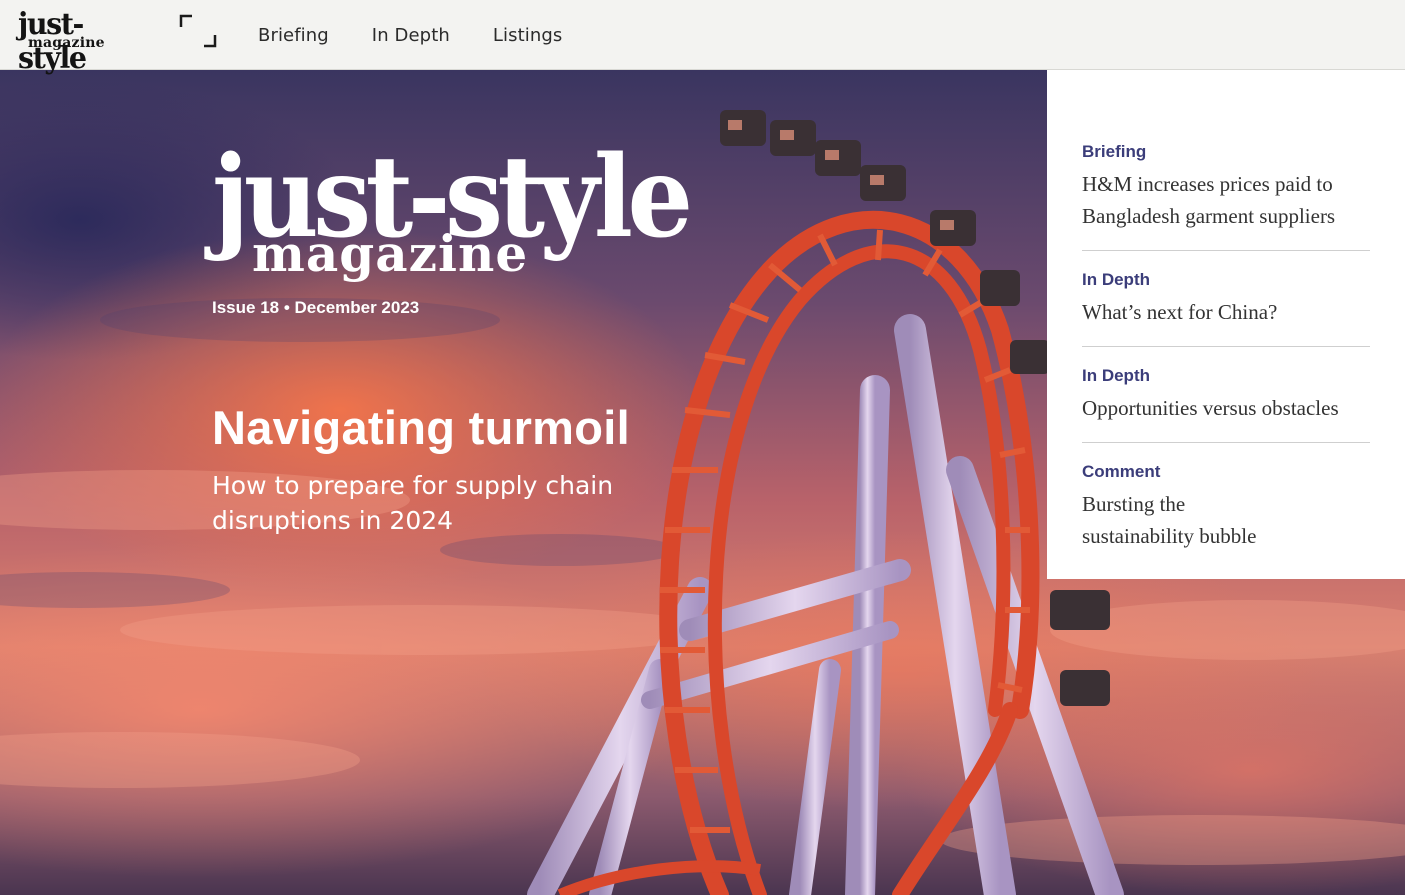  What do you see at coordinates (390, 253) in the screenshot?
I see `magazine-logo-sub: magazine` at bounding box center [390, 253].